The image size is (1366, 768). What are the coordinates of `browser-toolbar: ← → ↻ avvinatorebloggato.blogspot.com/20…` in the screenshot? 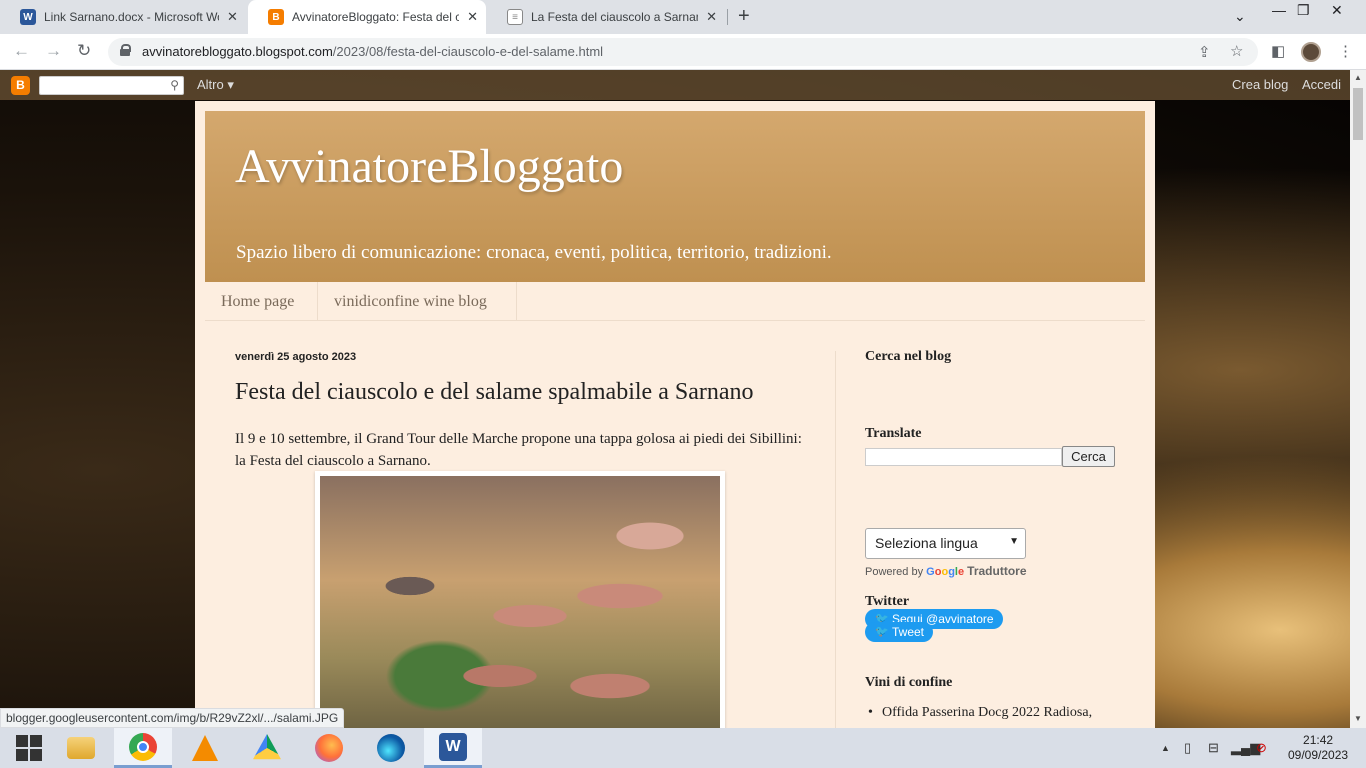 It's located at (683, 52).